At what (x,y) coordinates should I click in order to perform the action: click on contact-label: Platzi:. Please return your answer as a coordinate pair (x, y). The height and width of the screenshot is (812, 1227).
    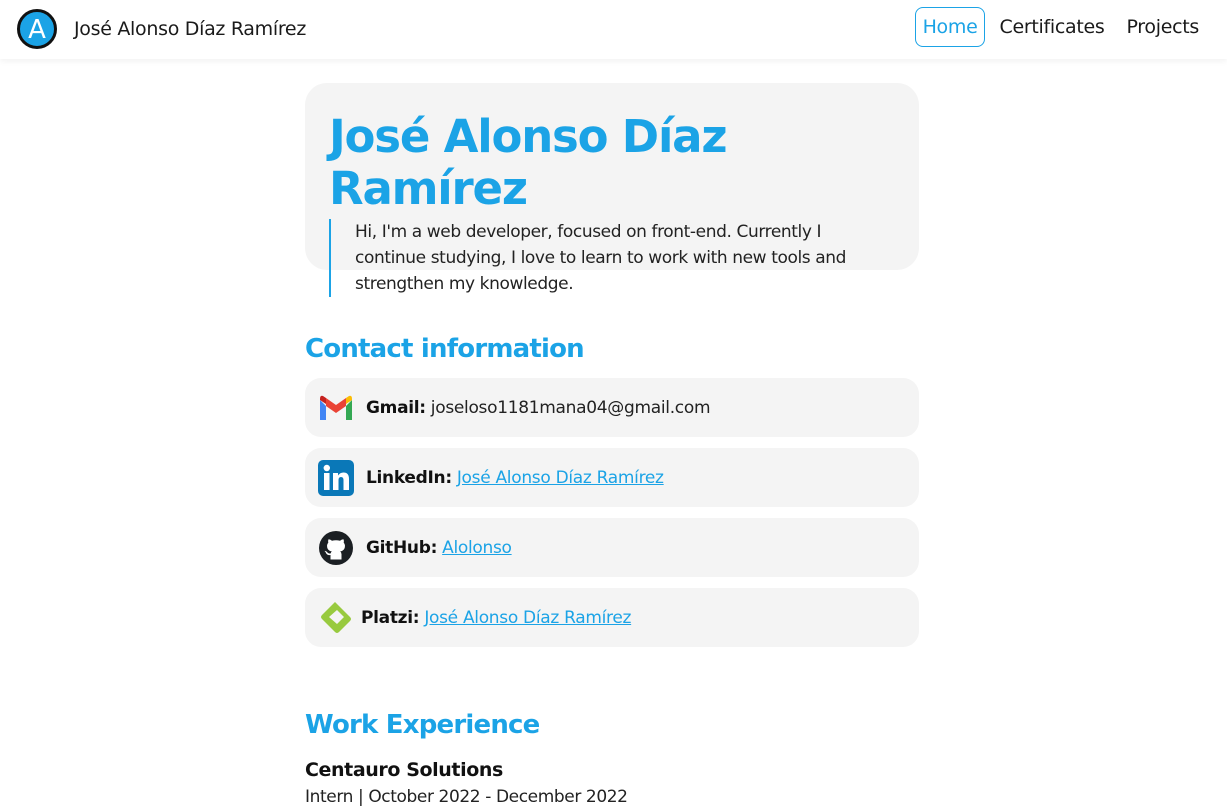
    Looking at the image, I should click on (390, 617).